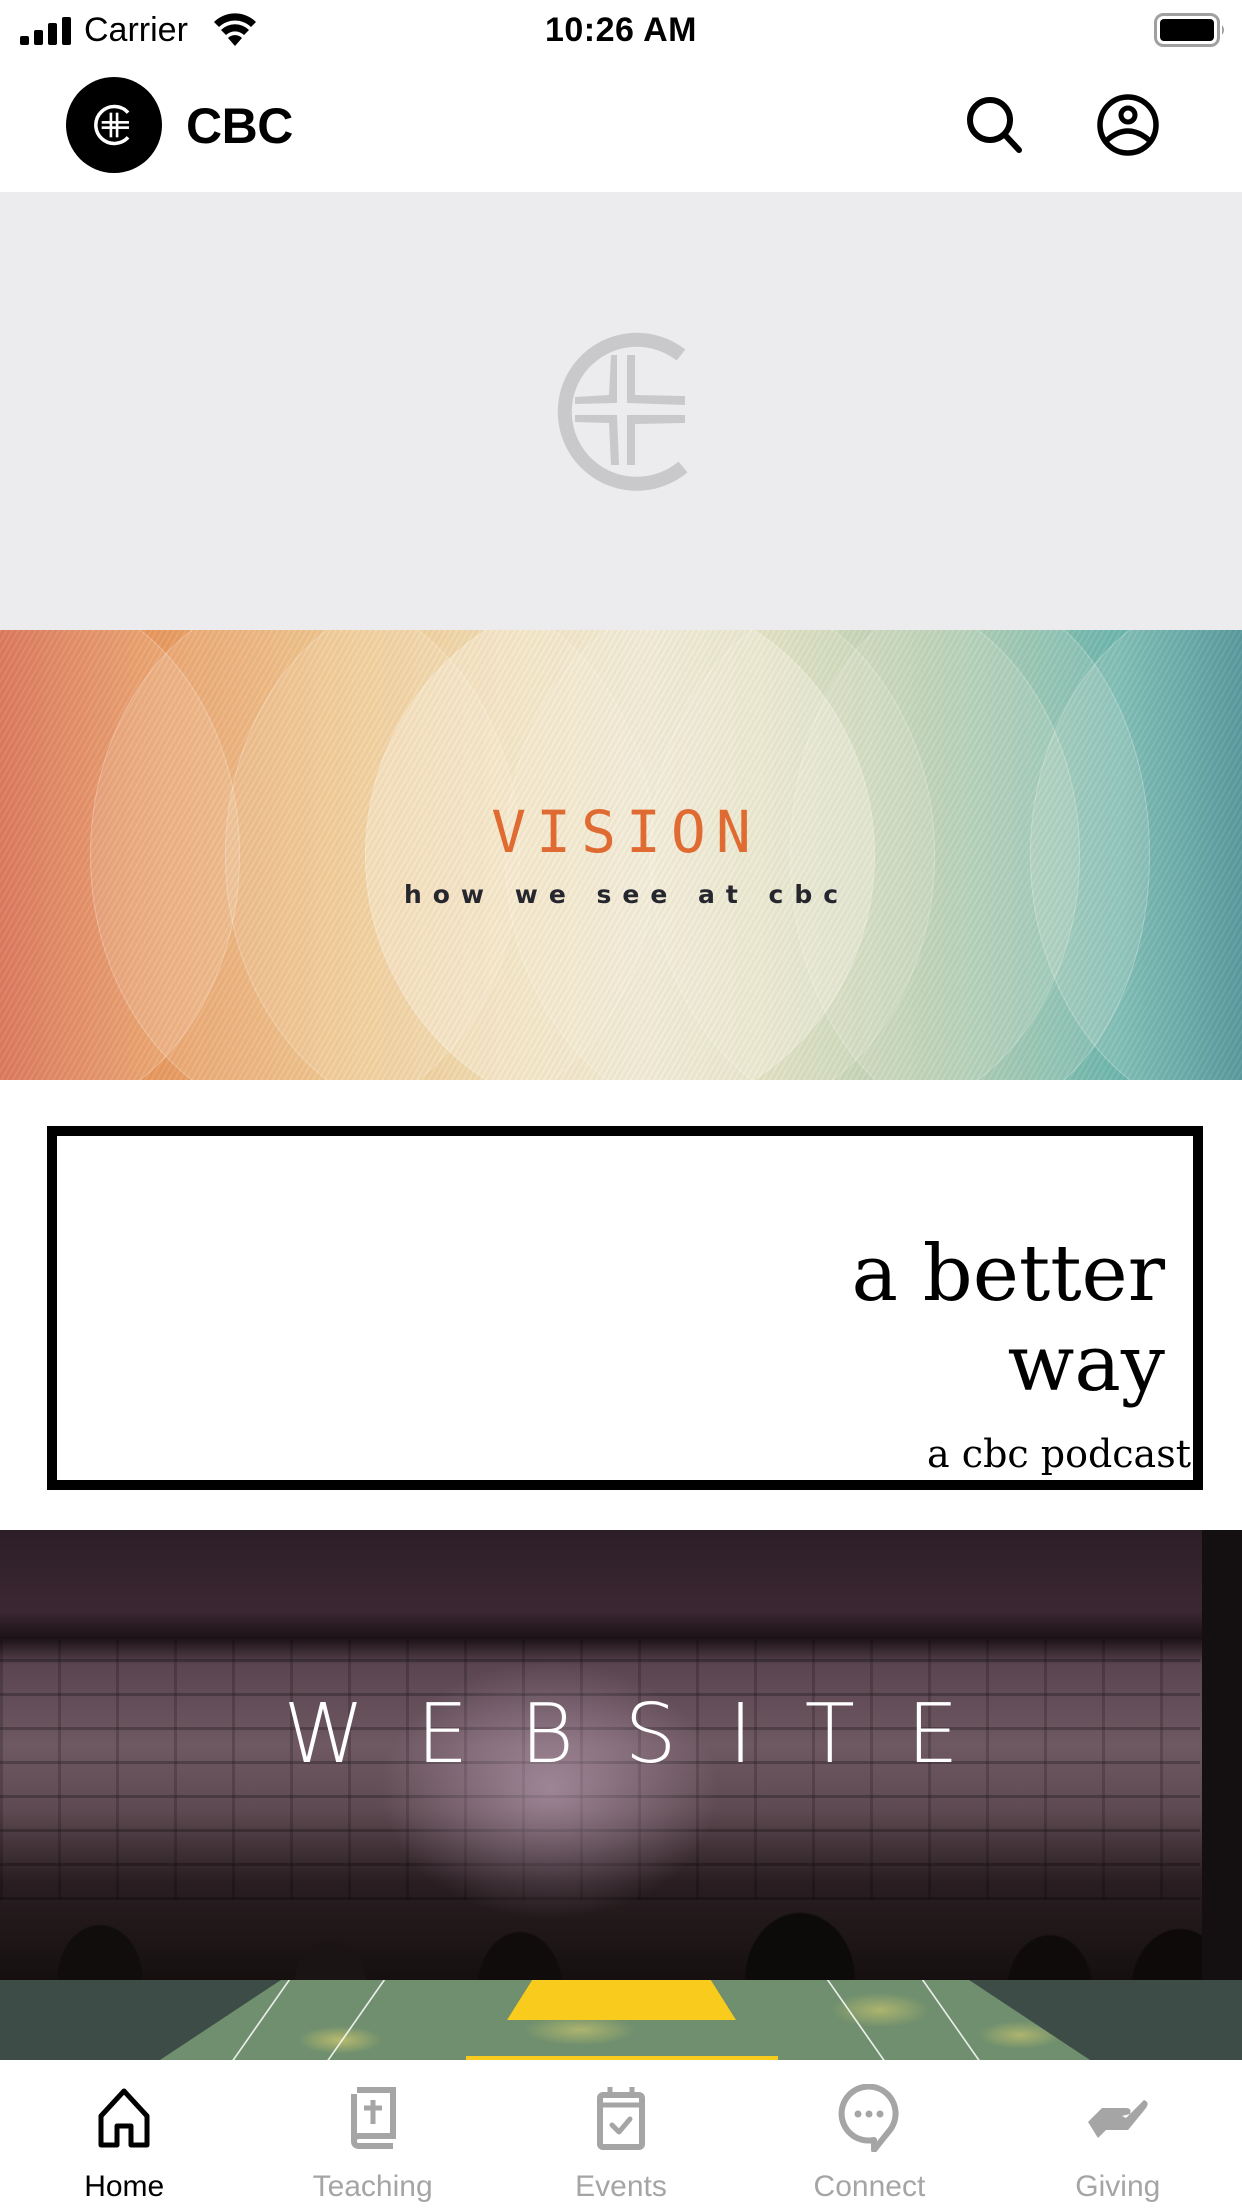  I want to click on home-icon, so click(124, 2118).